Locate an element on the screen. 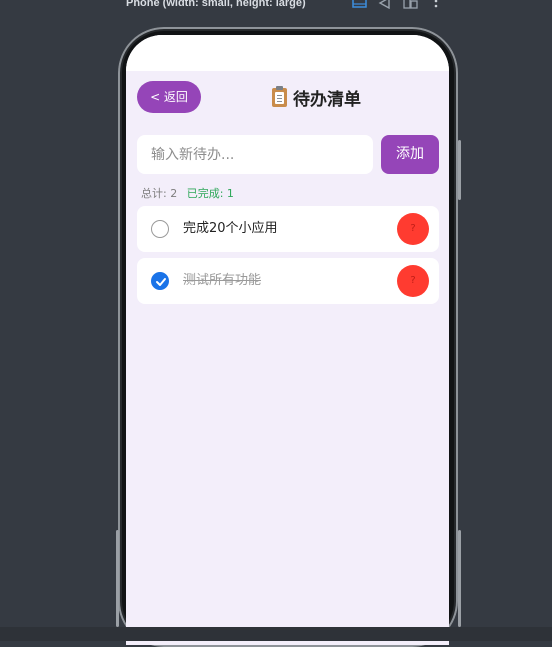 Image resolution: width=552 pixels, height=647 pixels. page-header: 待办清单 is located at coordinates (316, 97).